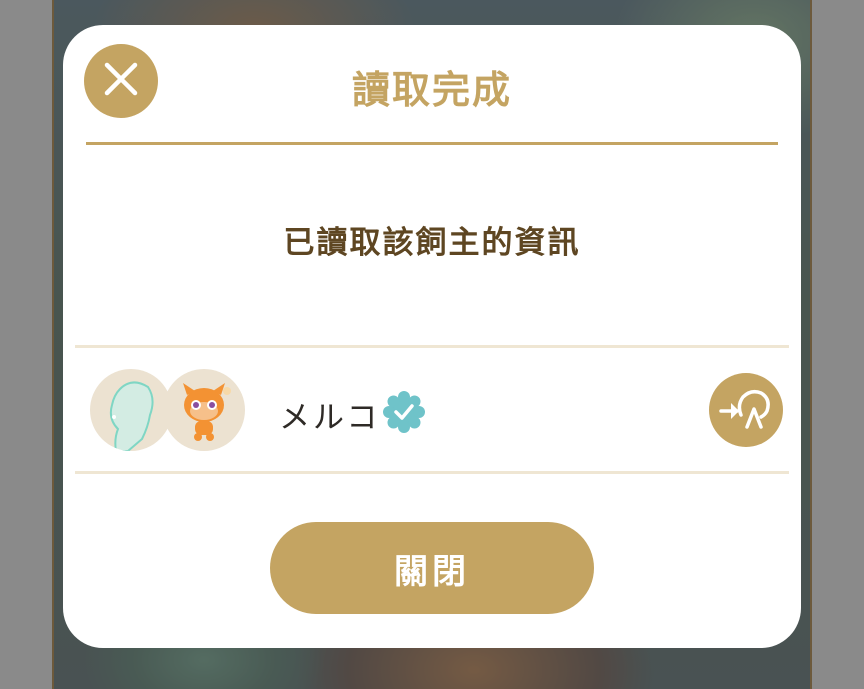 Image resolution: width=864 pixels, height=689 pixels. I want to click on row-divider-bottom, so click(432, 472).